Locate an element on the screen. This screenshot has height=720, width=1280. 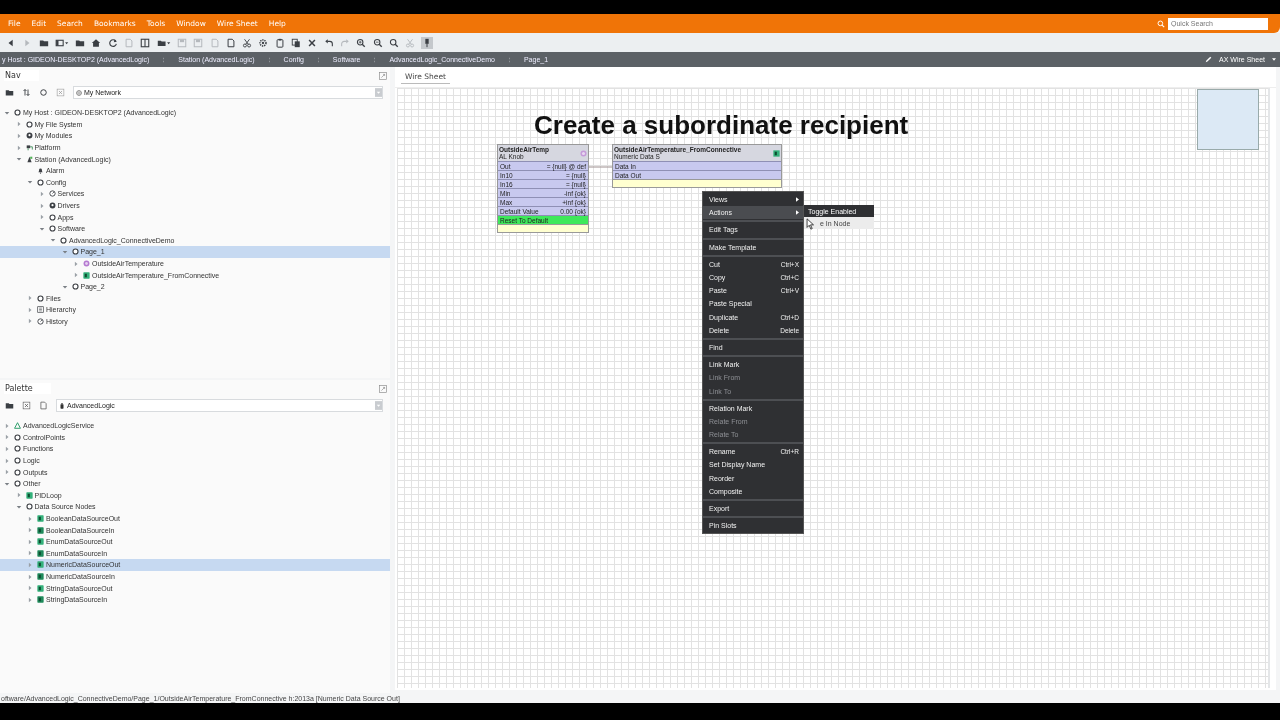
gear-icon is located at coordinates (263, 42).